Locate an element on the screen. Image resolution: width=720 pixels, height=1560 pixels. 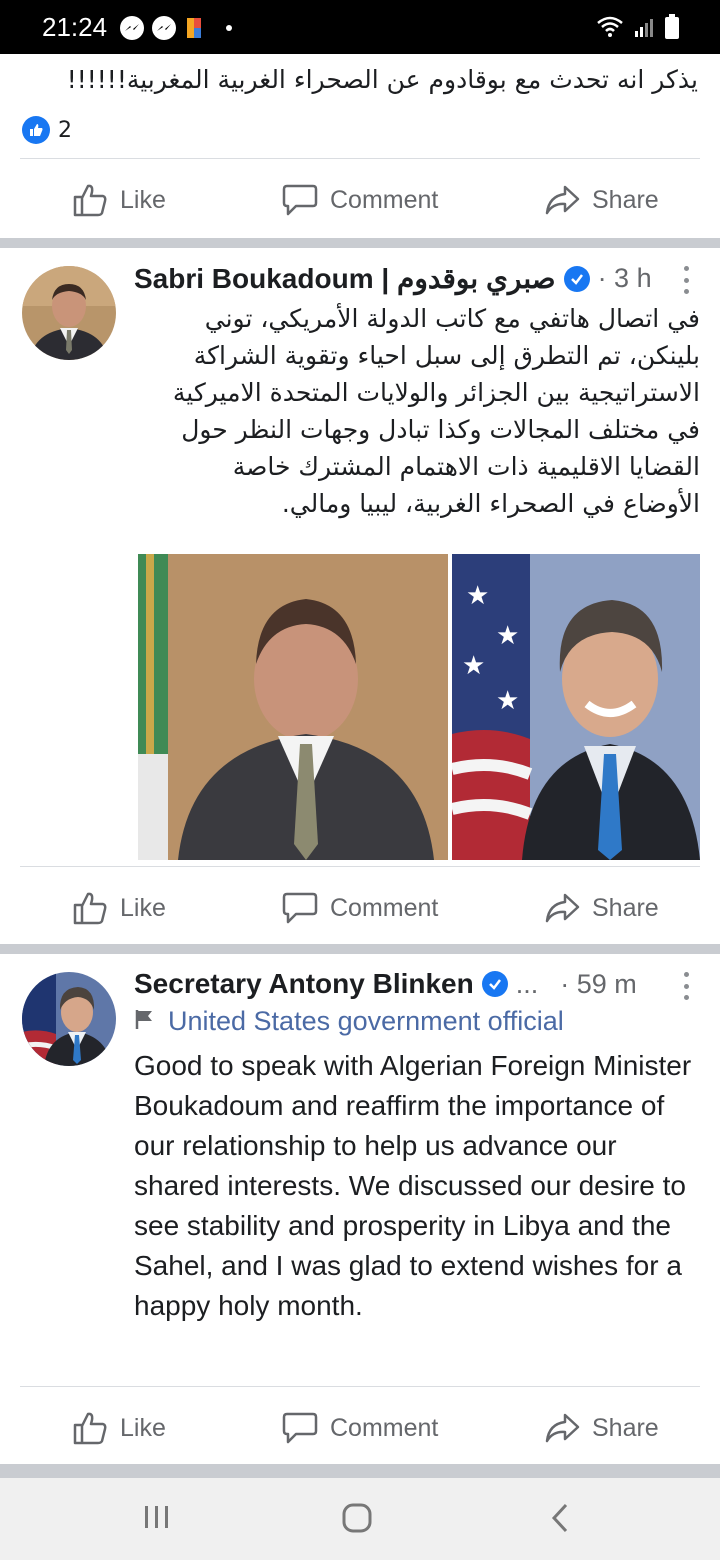
app-notification-icon is located at coordinates (196, 28).